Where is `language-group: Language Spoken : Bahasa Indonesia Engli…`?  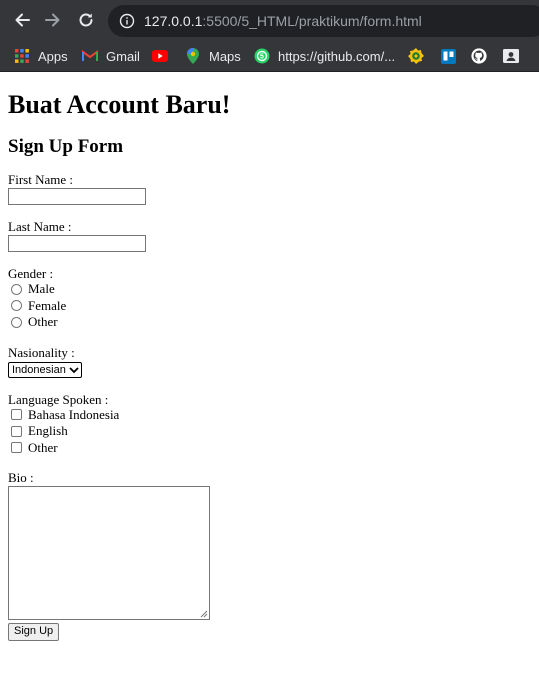
language-group: Language Spoken : Bahasa Indonesia Engli… is located at coordinates (269, 424).